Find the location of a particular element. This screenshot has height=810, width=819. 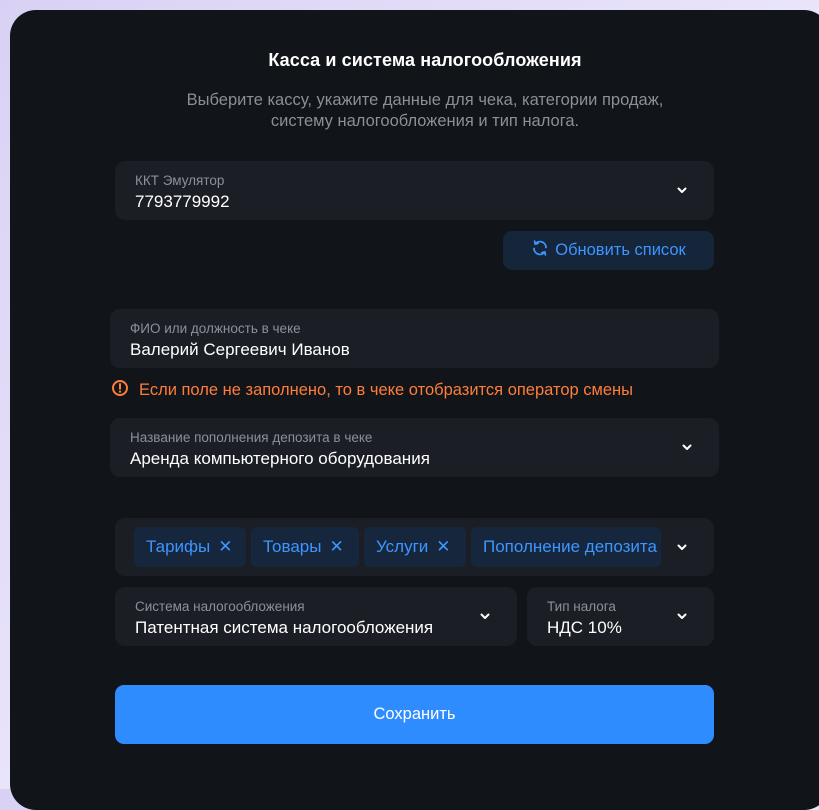

tag-services: Услуги ✕ is located at coordinates (415, 547).